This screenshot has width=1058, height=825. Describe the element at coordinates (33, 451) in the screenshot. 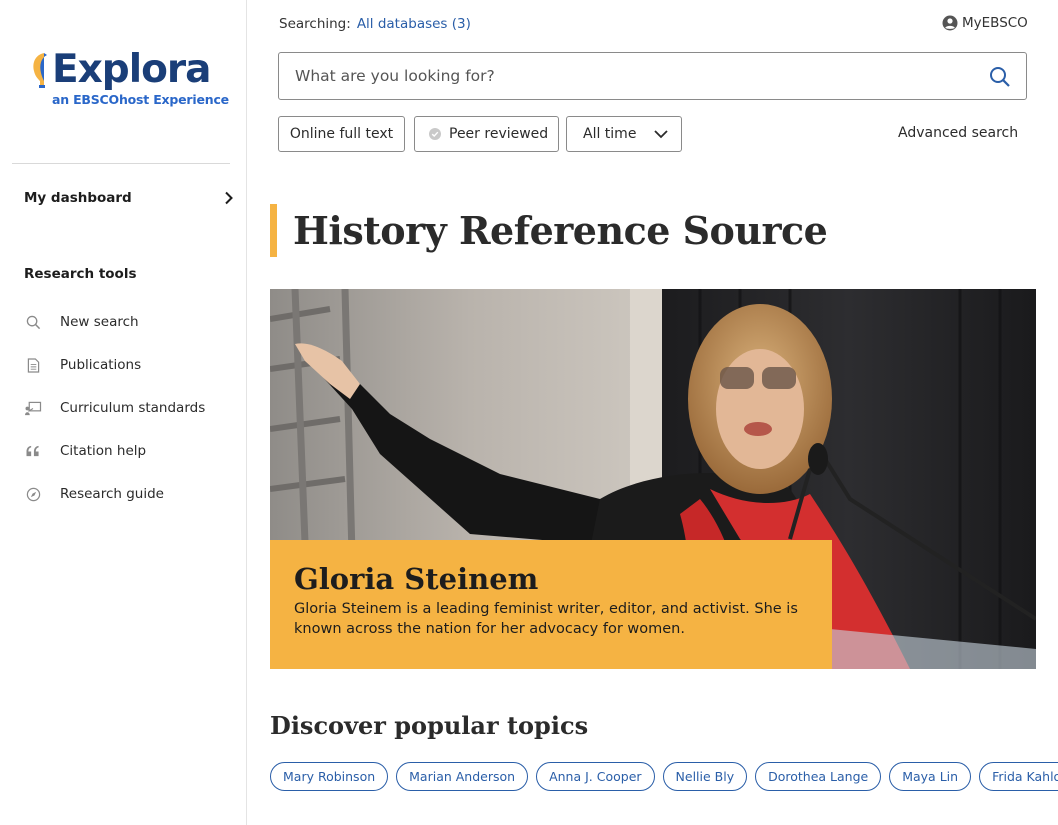

I see `quote-icon` at that location.